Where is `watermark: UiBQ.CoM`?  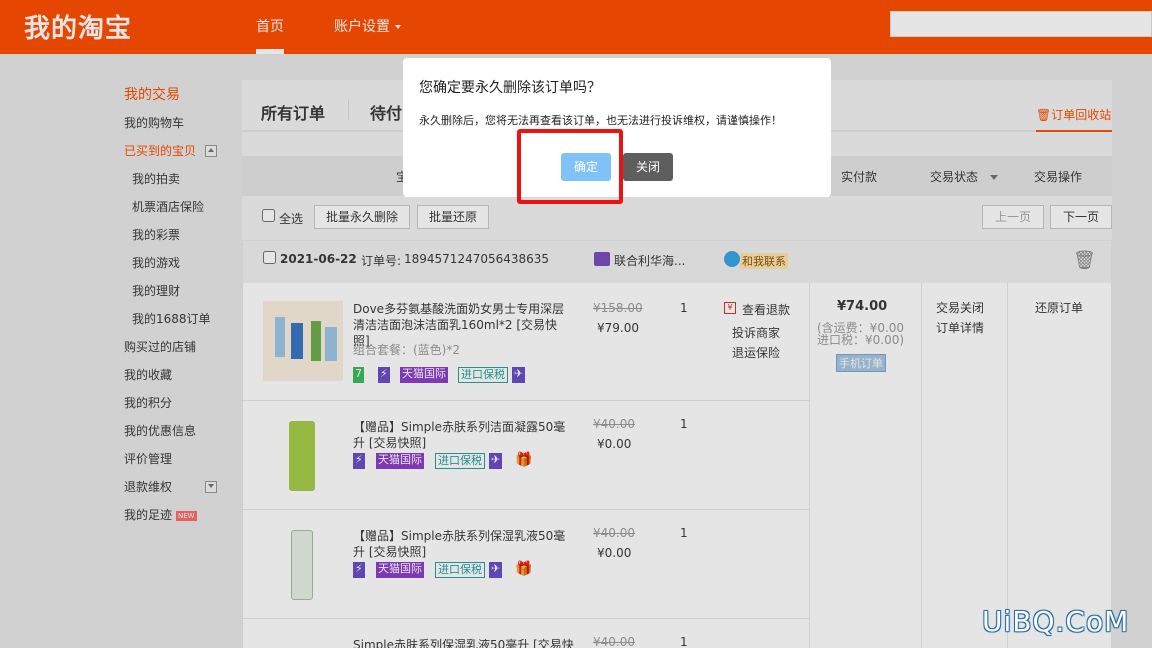 watermark: UiBQ.CoM is located at coordinates (1056, 621).